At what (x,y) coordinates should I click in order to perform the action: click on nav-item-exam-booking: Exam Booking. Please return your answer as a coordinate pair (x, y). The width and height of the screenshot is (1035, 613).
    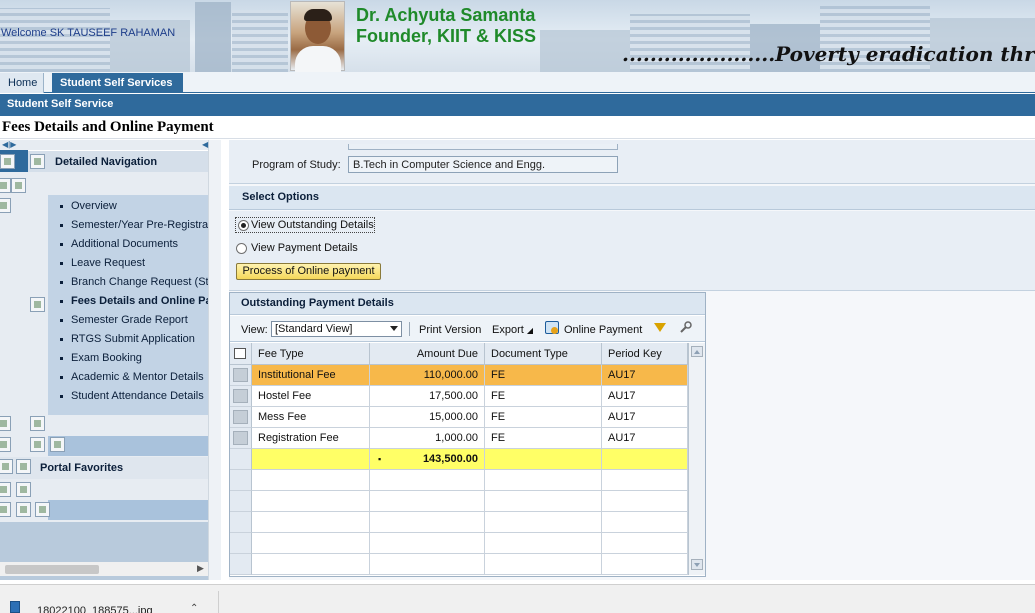
    Looking at the image, I should click on (134, 358).